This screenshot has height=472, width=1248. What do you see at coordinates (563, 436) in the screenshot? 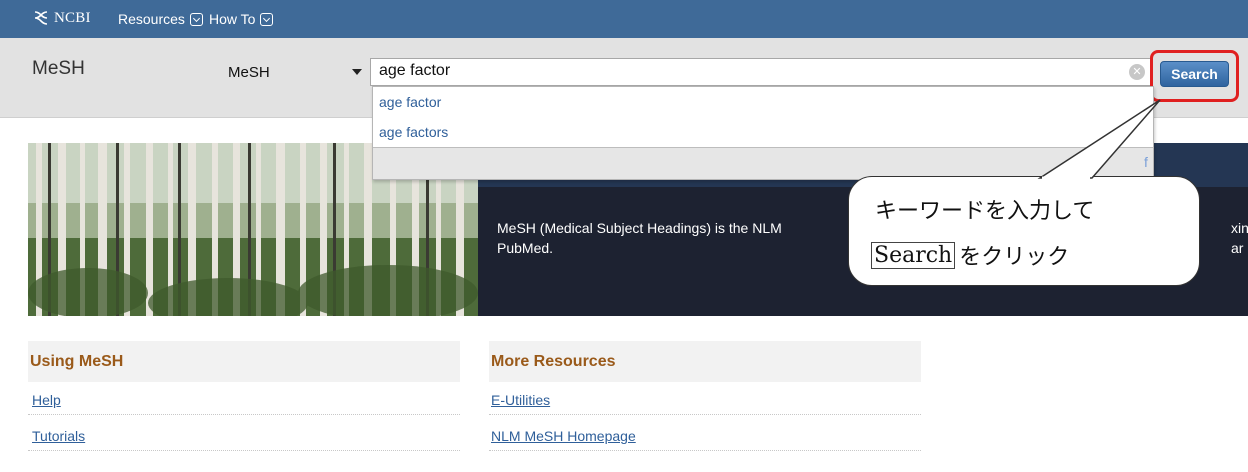
I see `nlm-mesh-homepage-link: NLM MeSH Homepage` at bounding box center [563, 436].